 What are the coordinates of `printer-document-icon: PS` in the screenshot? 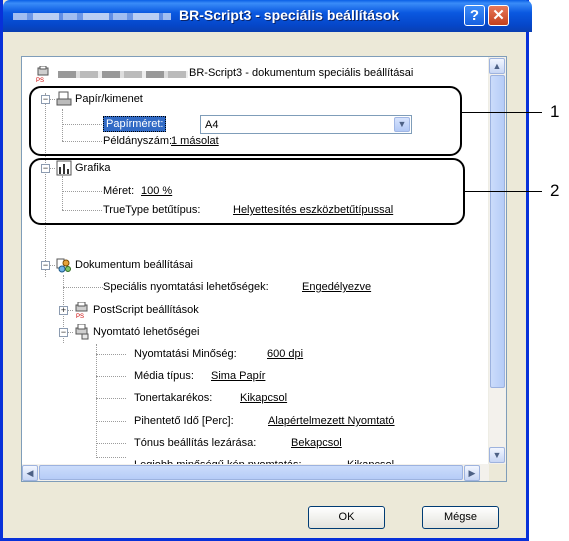 It's located at (42, 74).